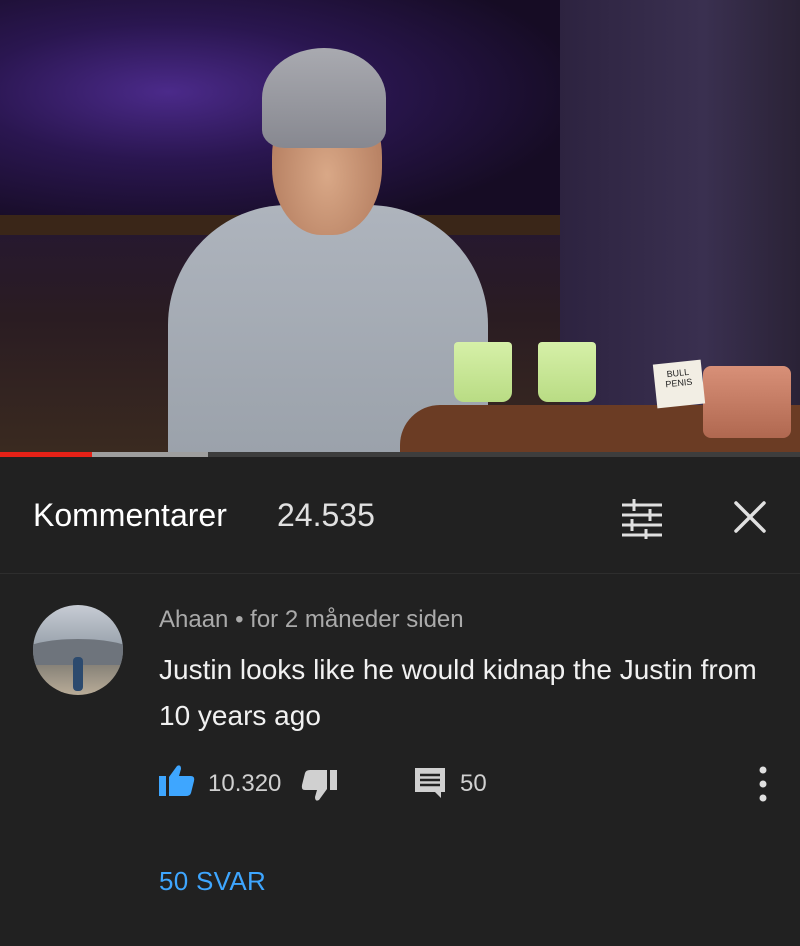 The width and height of the screenshot is (800, 946). What do you see at coordinates (193, 619) in the screenshot?
I see `comment-author: Ahaan` at bounding box center [193, 619].